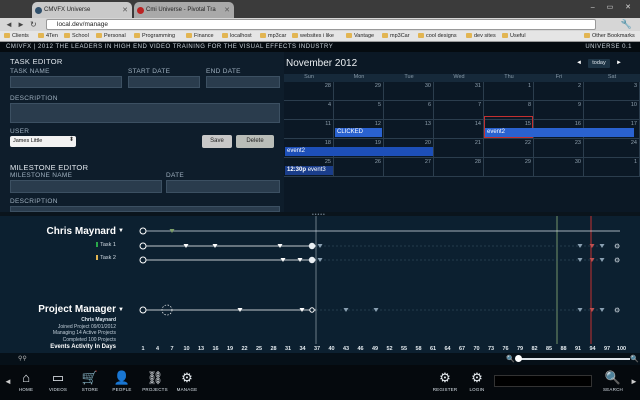  What do you see at coordinates (459, 129) in the screenshot?
I see `calendar-day-cell: 14` at bounding box center [459, 129].